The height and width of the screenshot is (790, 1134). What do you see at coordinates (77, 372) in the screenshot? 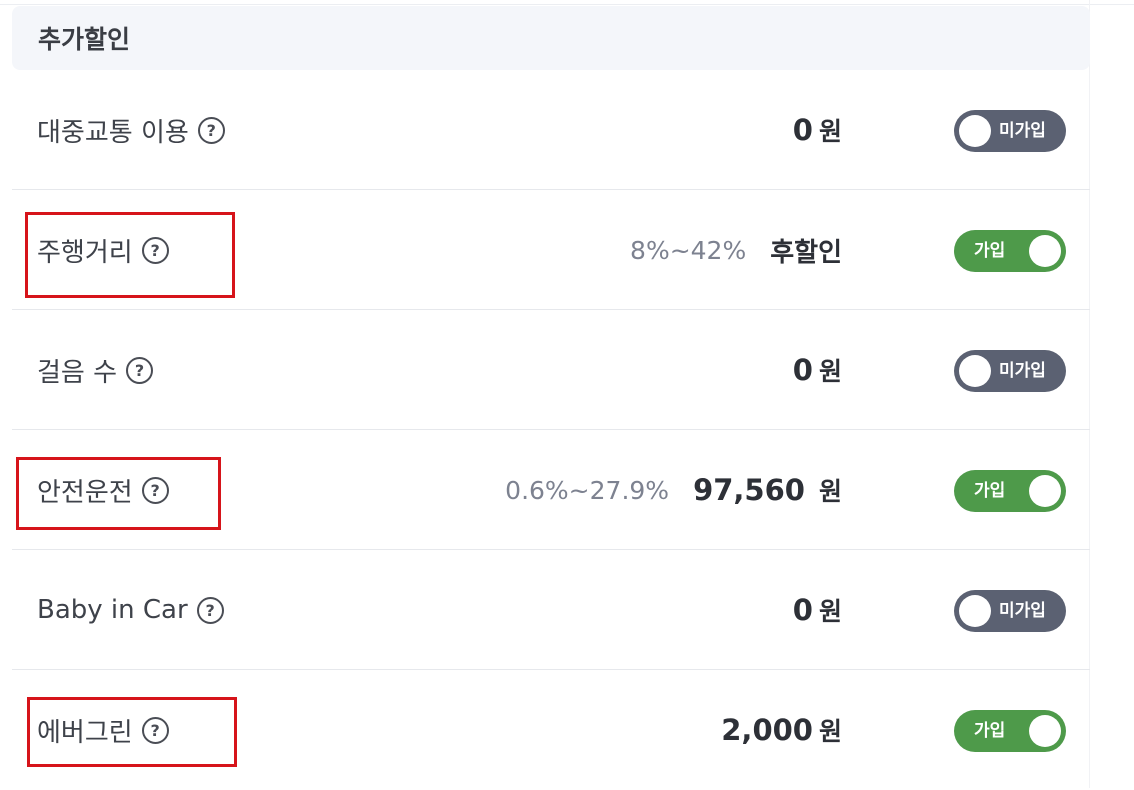
I see `discount-label-text: 걸음 수` at bounding box center [77, 372].